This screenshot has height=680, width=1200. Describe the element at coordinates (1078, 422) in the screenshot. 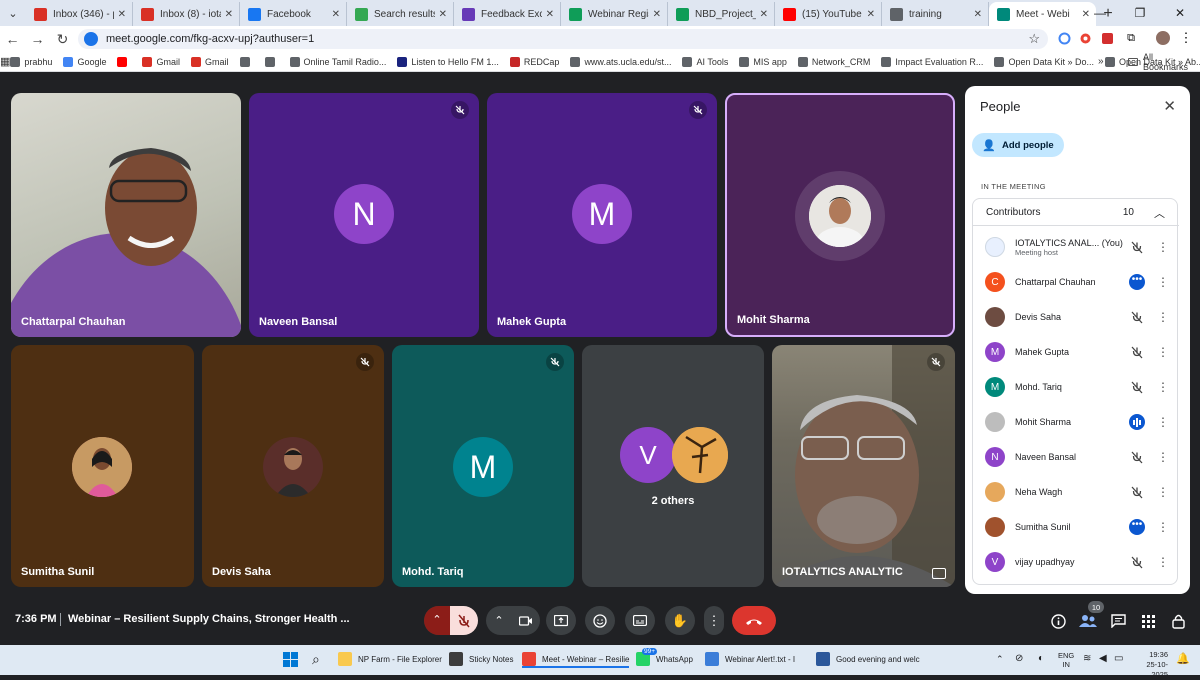

I see `participant-row: Mohit Sharma ⋮` at that location.